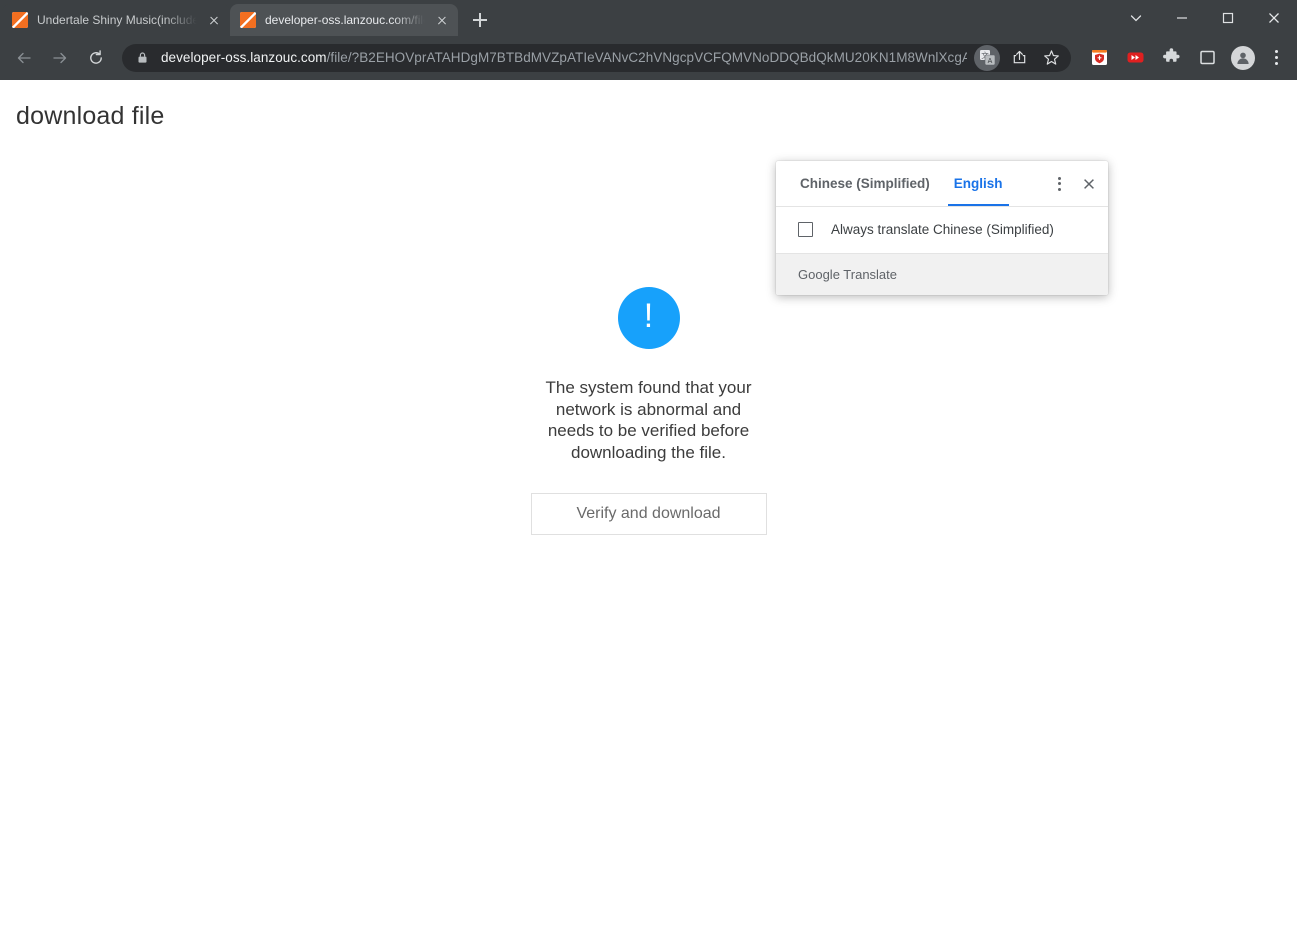 This screenshot has width=1297, height=926. I want to click on translate-options-three-dot-icon, so click(1059, 183).